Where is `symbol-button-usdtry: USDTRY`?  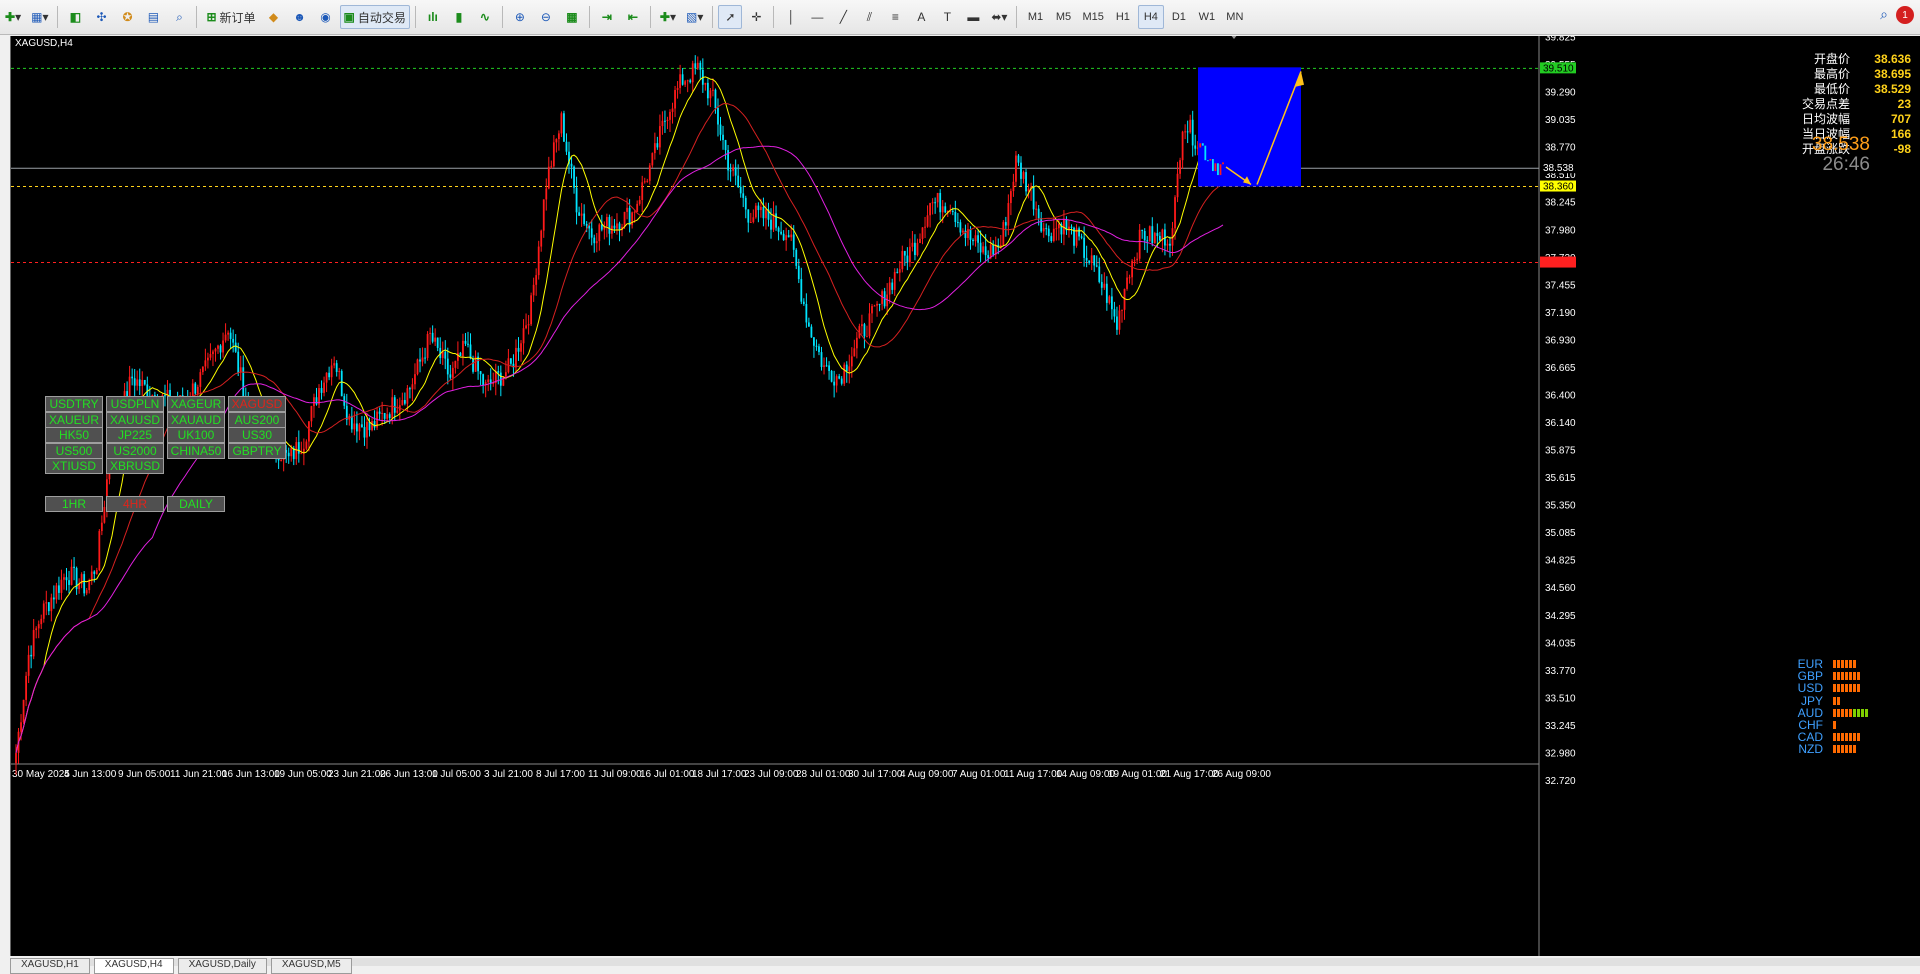
symbol-button-usdtry: USDTRY is located at coordinates (74, 404).